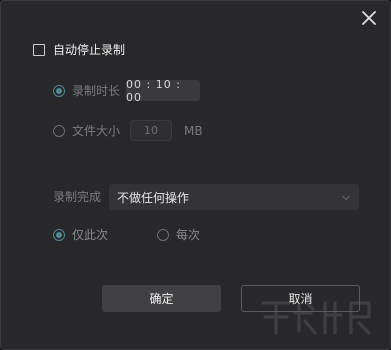 The image size is (391, 350). What do you see at coordinates (193, 130) in the screenshot?
I see `filesize-unit: MB` at bounding box center [193, 130].